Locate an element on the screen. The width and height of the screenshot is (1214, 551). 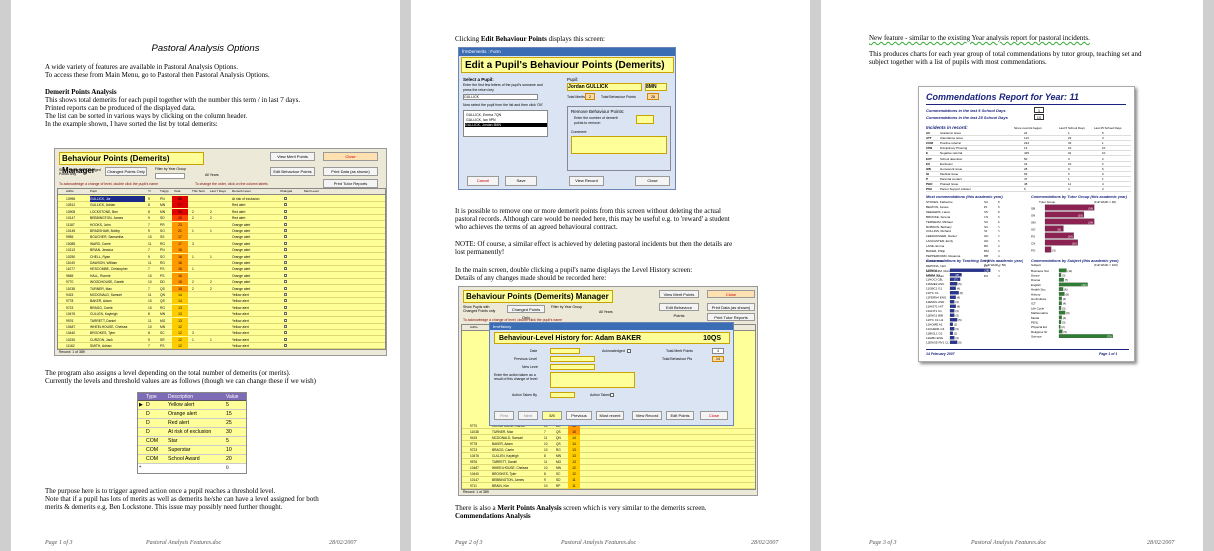
year-group-select is located at coordinates (170, 176).